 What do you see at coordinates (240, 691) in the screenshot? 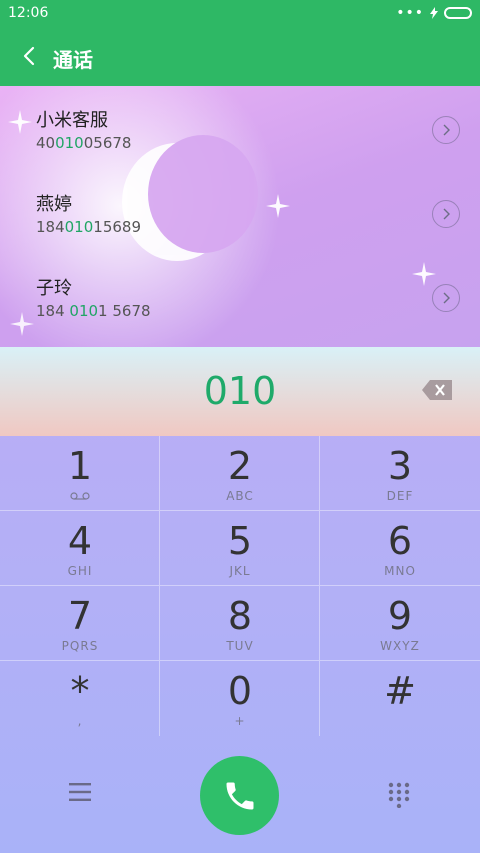
I see `key-digit: 0` at bounding box center [240, 691].